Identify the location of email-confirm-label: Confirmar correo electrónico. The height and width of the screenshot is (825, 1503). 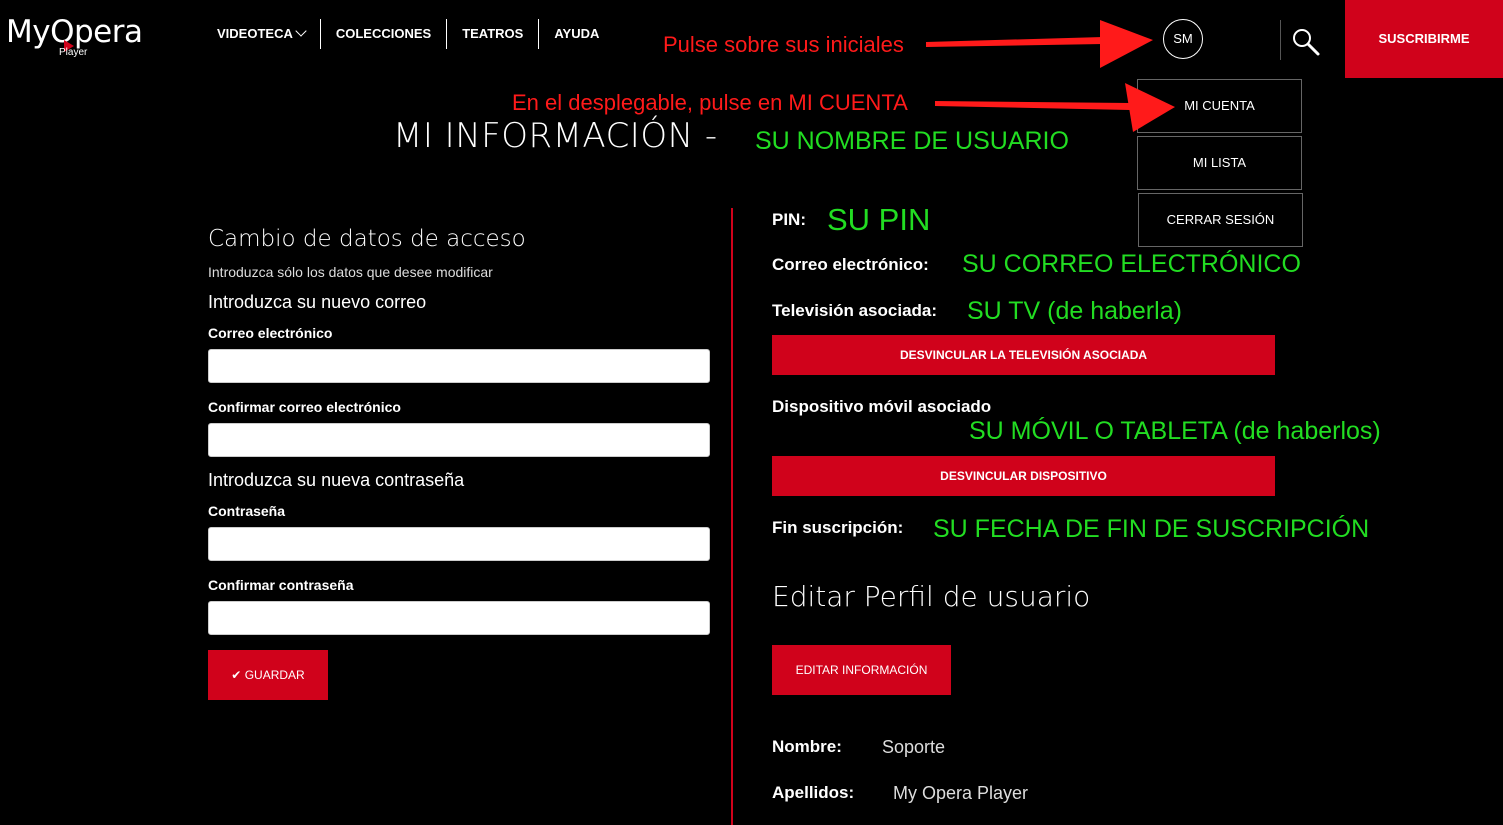
(304, 407).